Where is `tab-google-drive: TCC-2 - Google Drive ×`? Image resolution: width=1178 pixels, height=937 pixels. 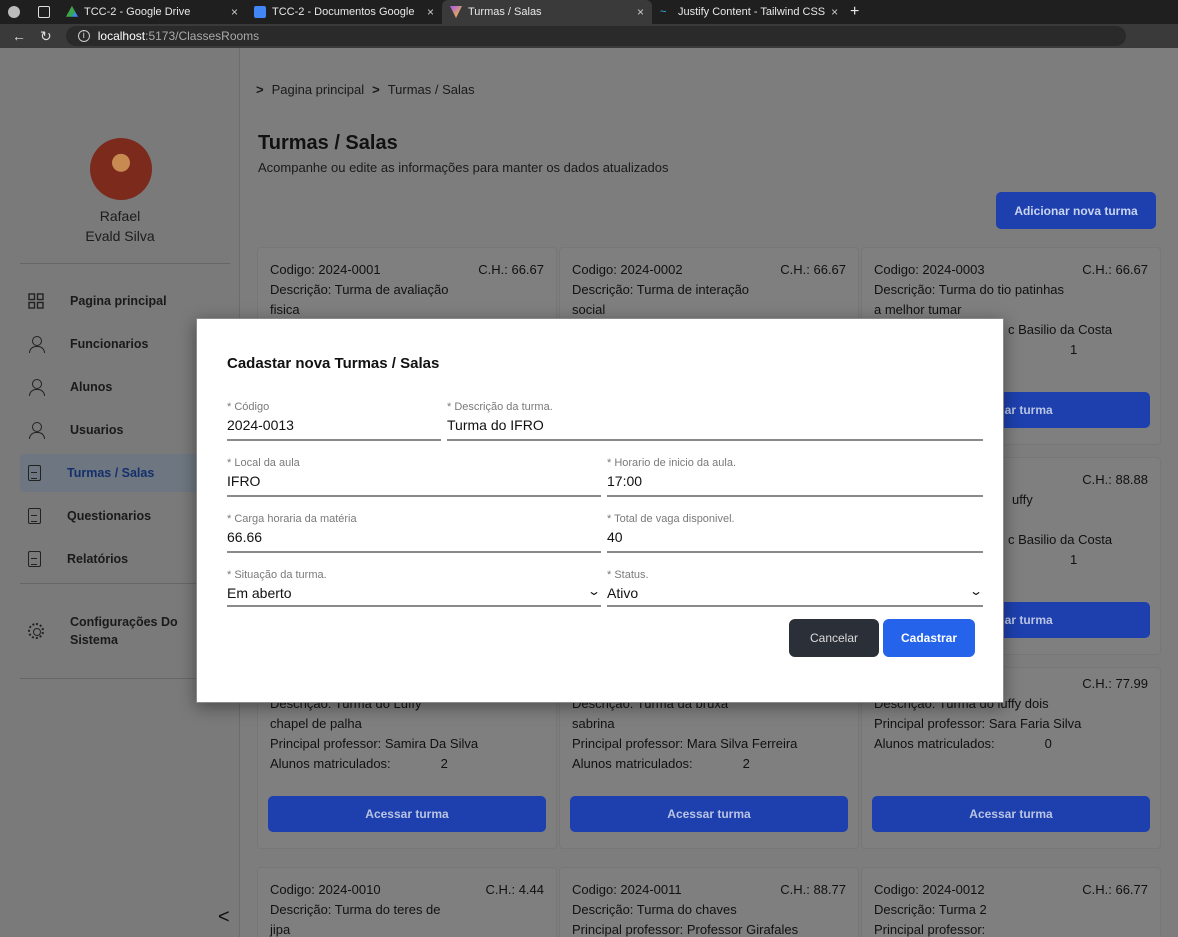
tab-google-drive: TCC-2 - Google Drive × is located at coordinates (152, 12).